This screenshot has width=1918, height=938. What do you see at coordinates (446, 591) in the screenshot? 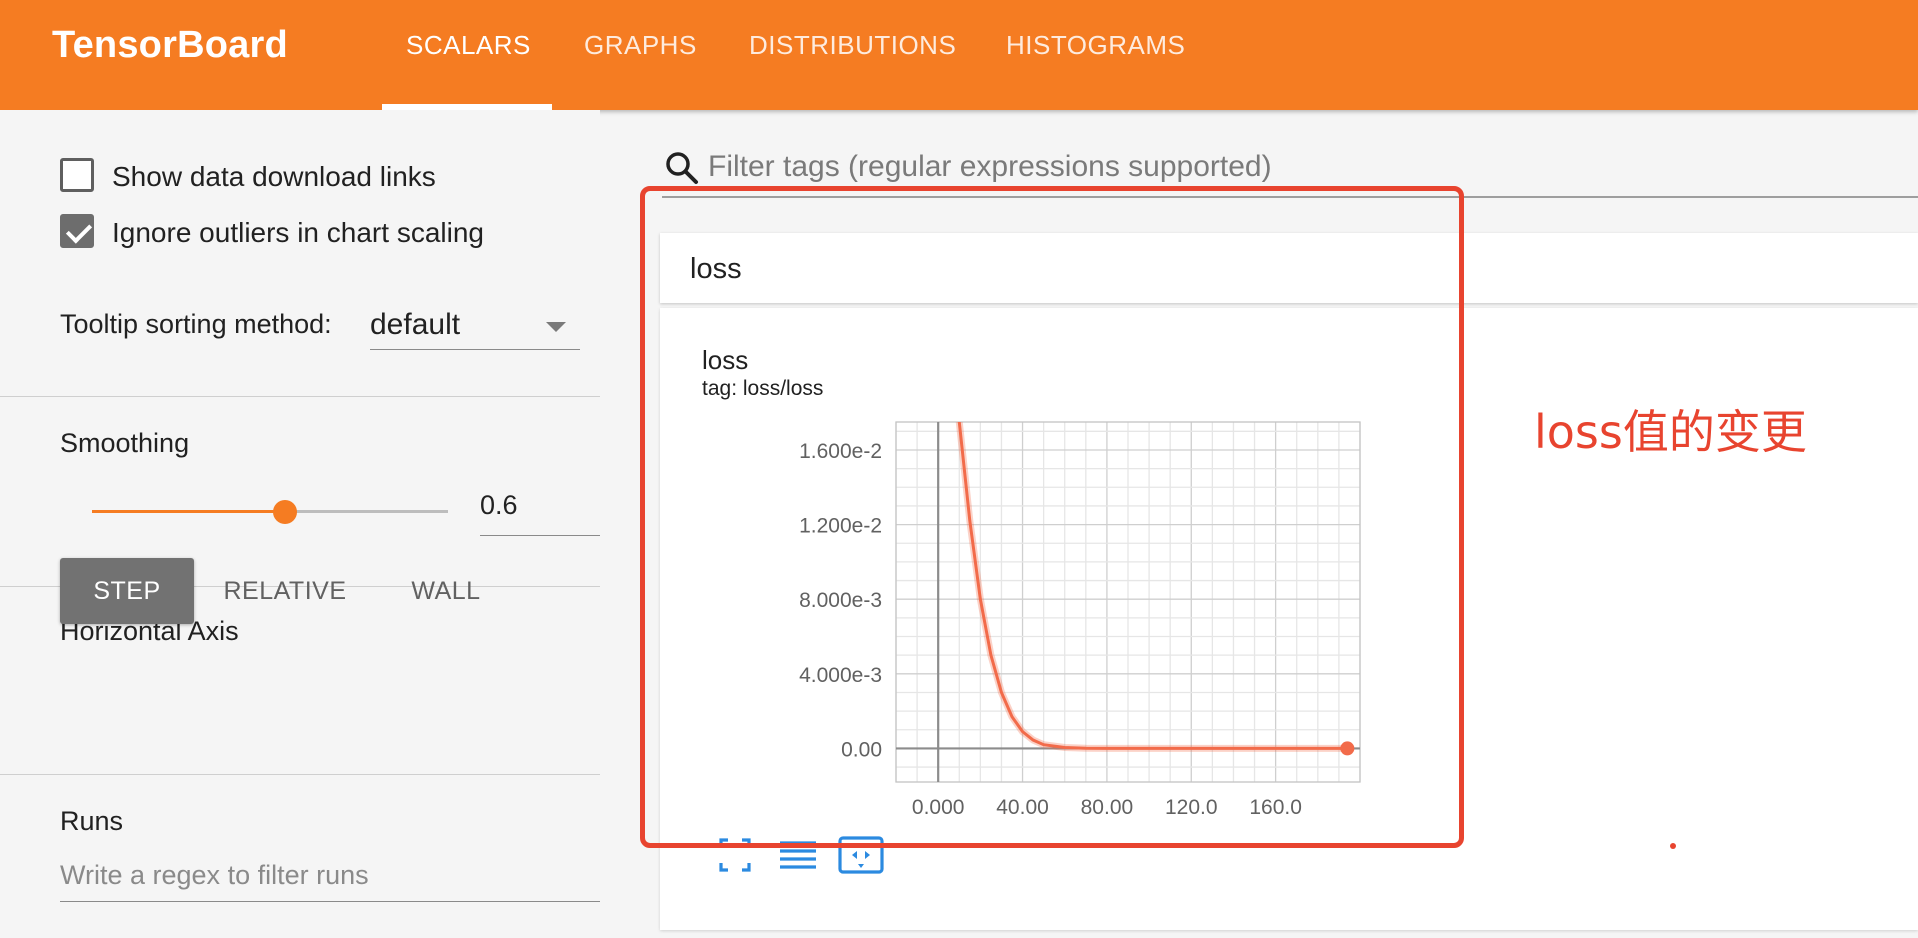
I see `axis-wall-button: WALL` at bounding box center [446, 591].